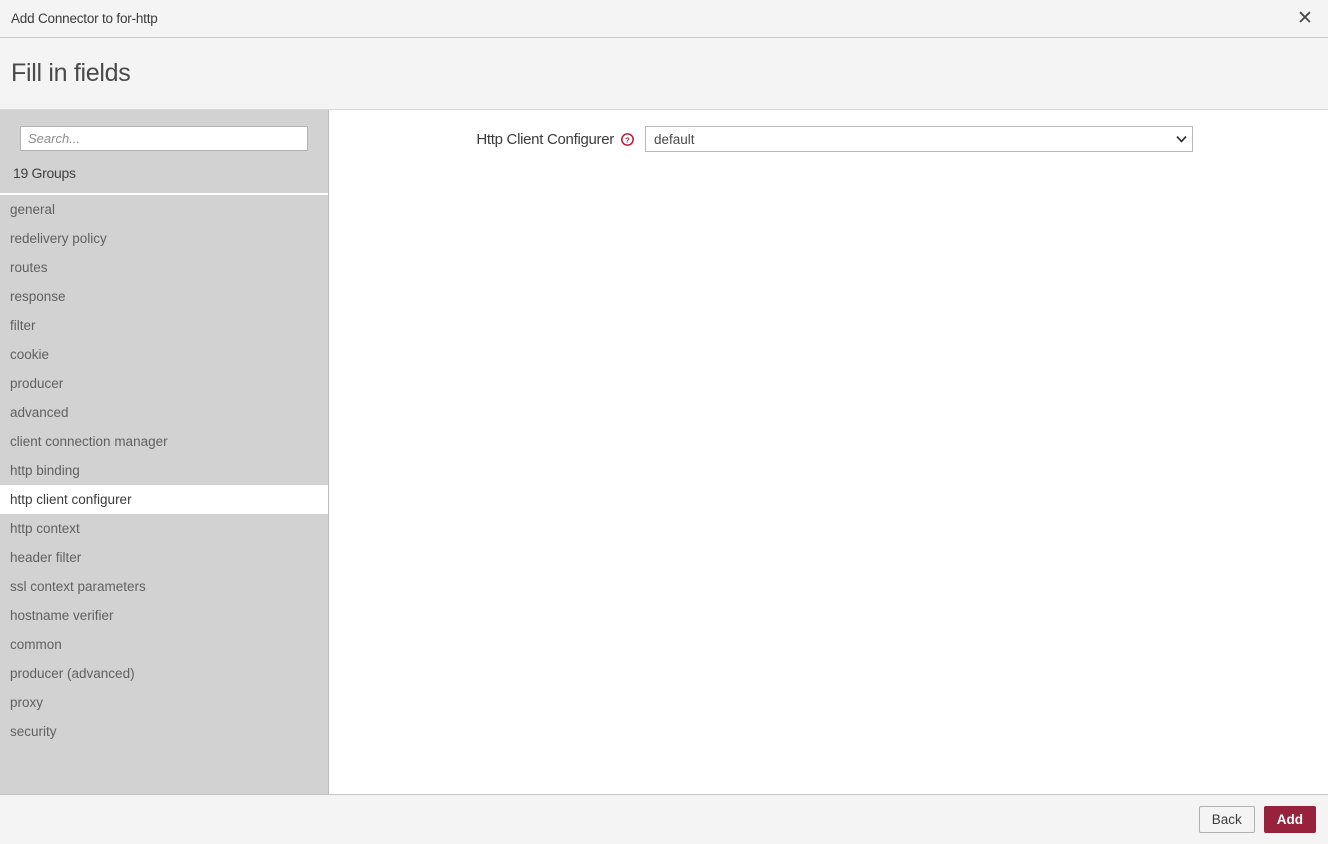  Describe the element at coordinates (664, 19) in the screenshot. I see `dialog-titlebar: Add Connector to for-http ✕` at that location.